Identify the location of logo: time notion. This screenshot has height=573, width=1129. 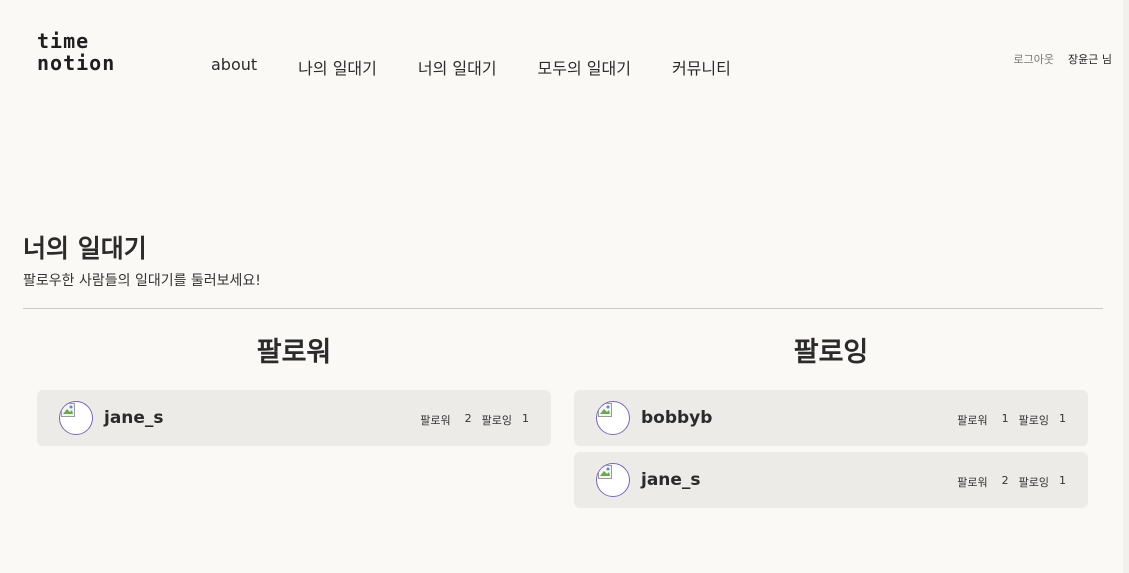
(76, 52).